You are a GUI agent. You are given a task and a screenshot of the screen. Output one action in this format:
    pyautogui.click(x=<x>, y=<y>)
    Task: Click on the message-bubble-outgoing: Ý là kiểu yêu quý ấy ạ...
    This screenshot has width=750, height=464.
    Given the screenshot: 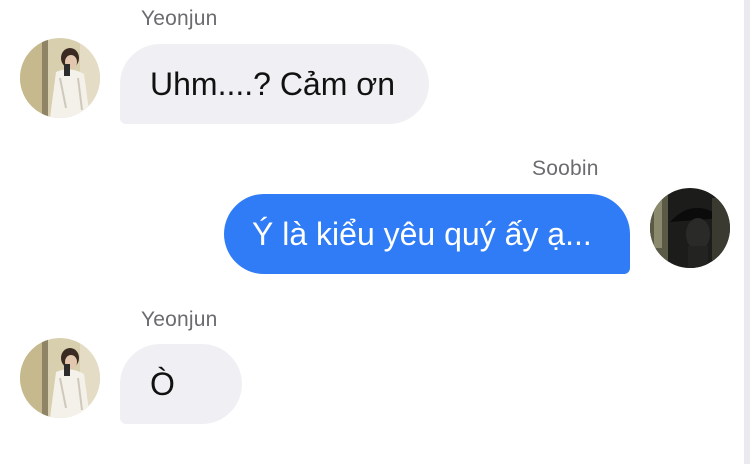 What is the action you would take?
    pyautogui.click(x=427, y=234)
    